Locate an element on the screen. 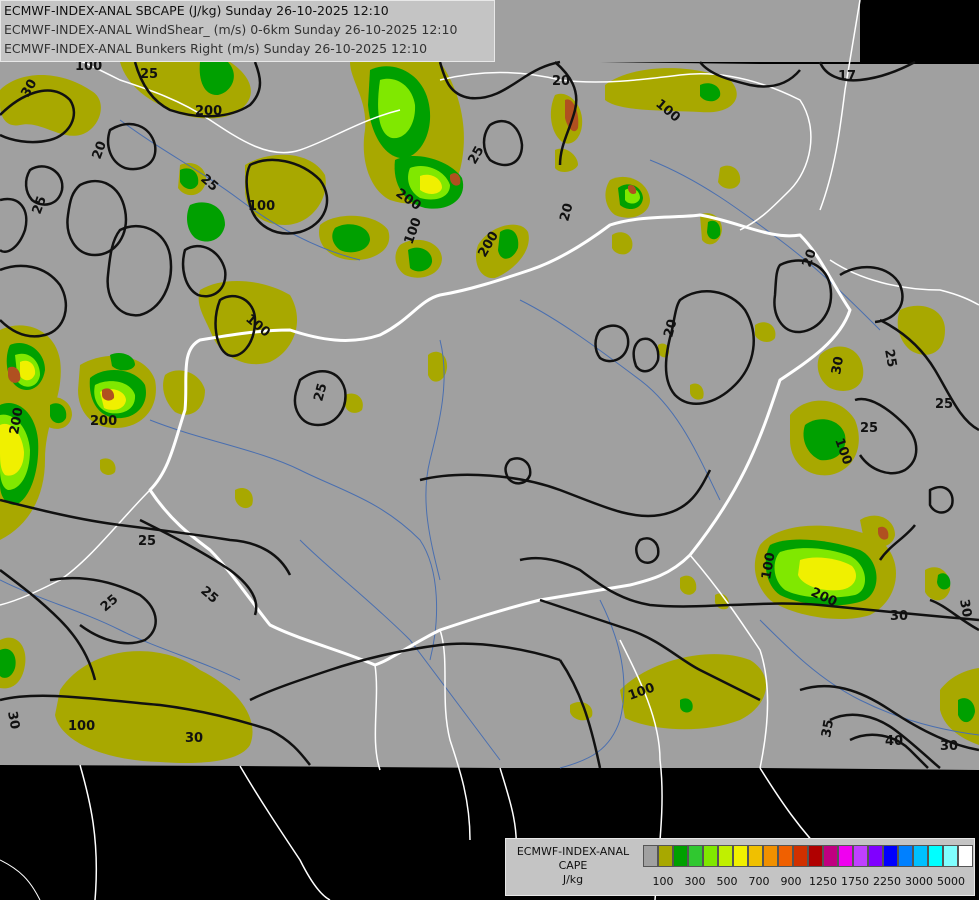  legend-tick-label: 500 is located at coordinates (727, 881).